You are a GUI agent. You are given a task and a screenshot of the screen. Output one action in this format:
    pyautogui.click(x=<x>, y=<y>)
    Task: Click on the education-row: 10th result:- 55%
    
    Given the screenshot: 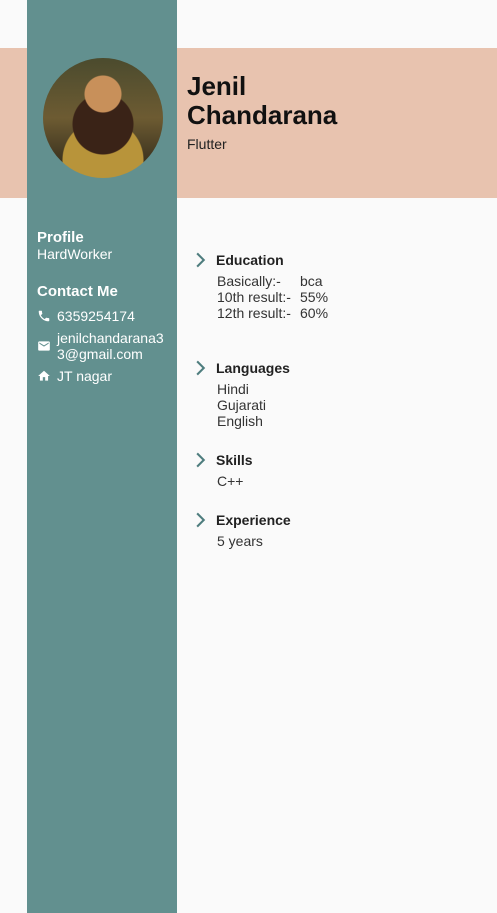 What is the action you would take?
    pyautogui.click(x=272, y=297)
    